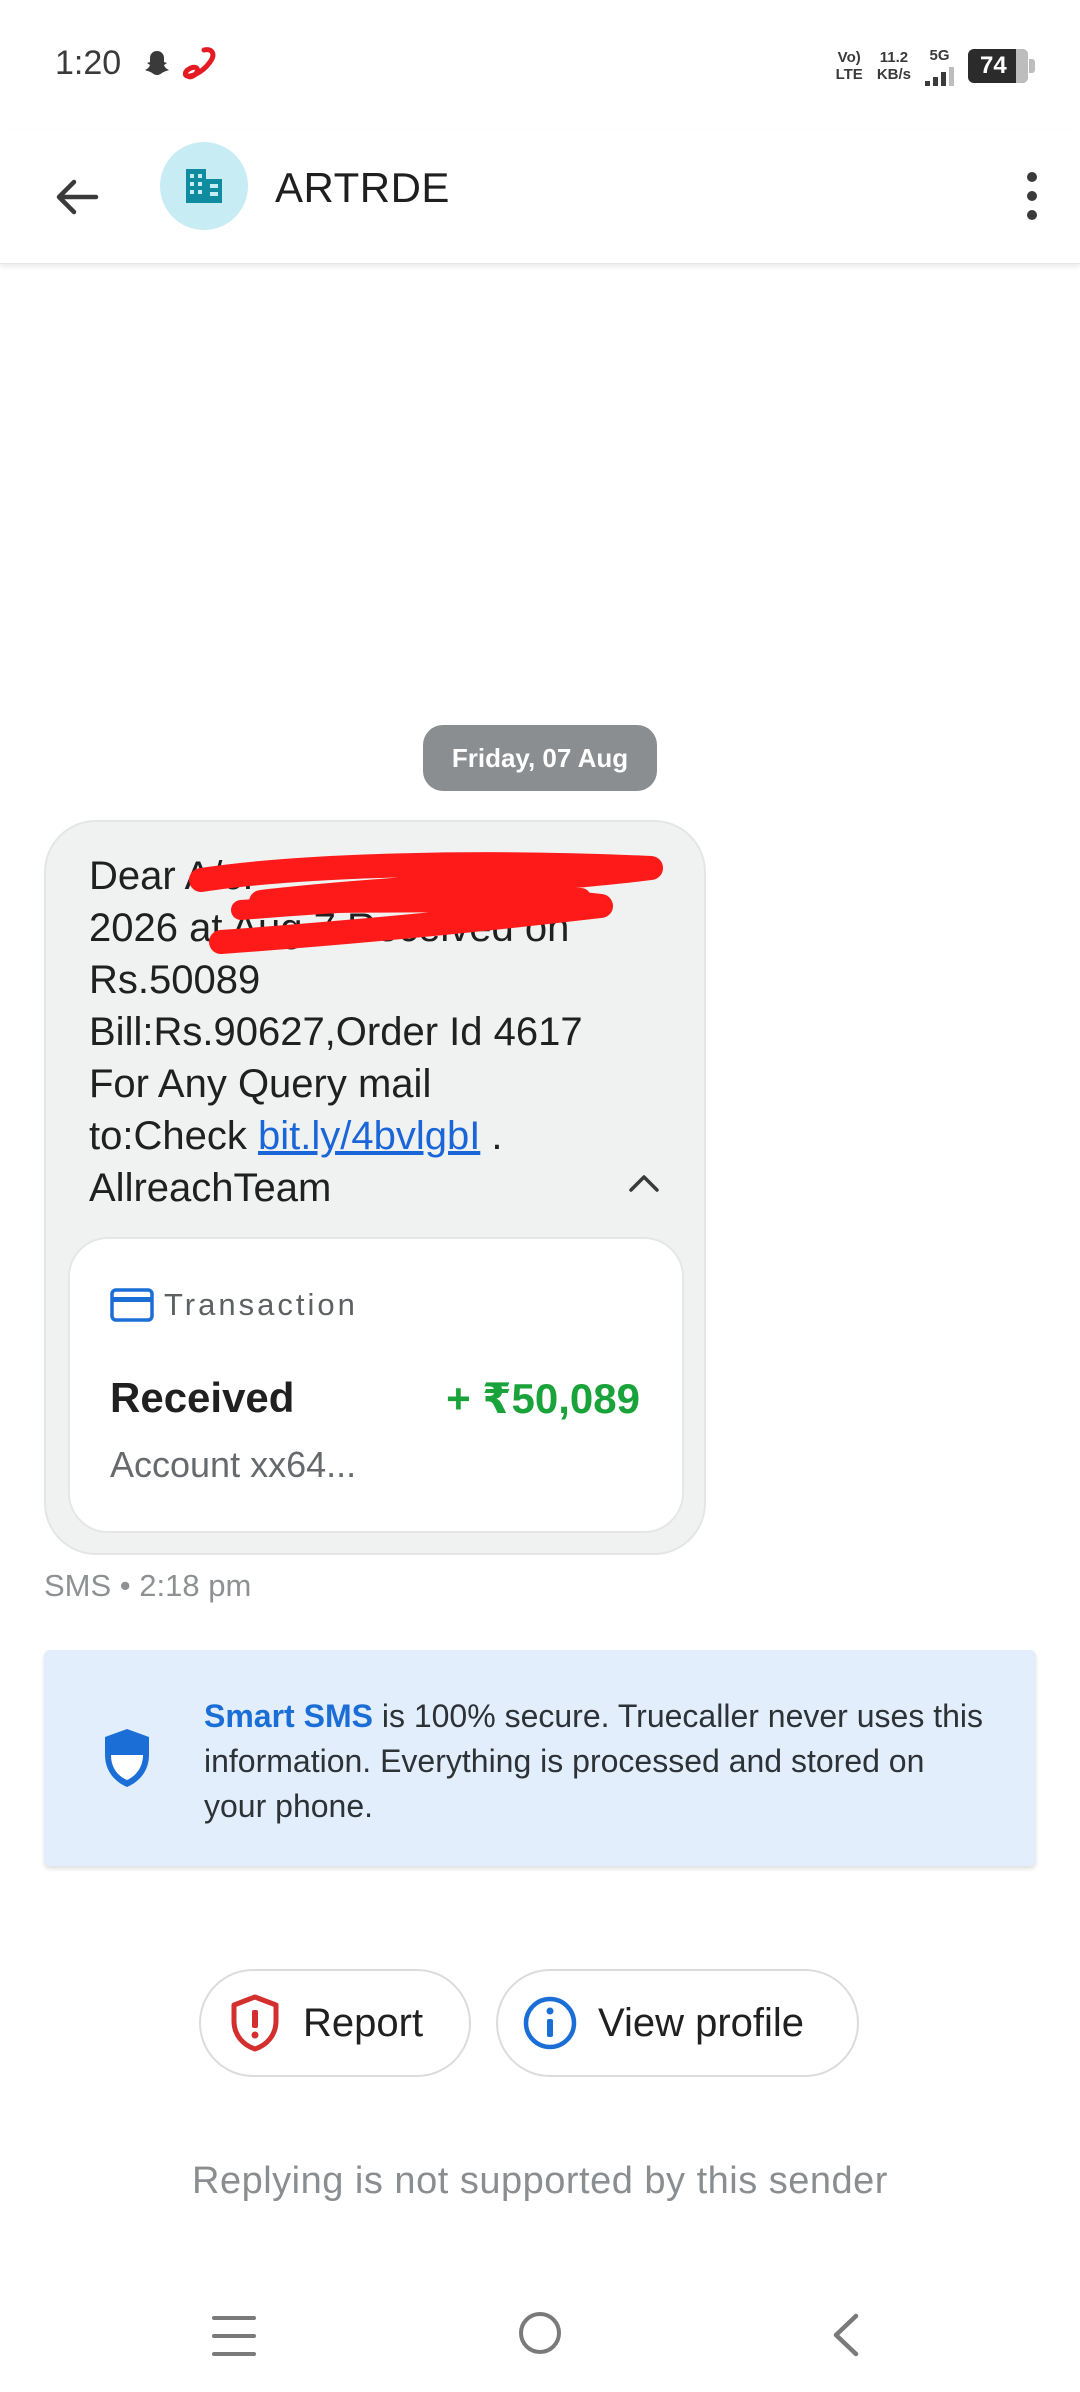 This screenshot has width=1080, height=2392. What do you see at coordinates (893, 74) in the screenshot?
I see `speed-unit: KB/s` at bounding box center [893, 74].